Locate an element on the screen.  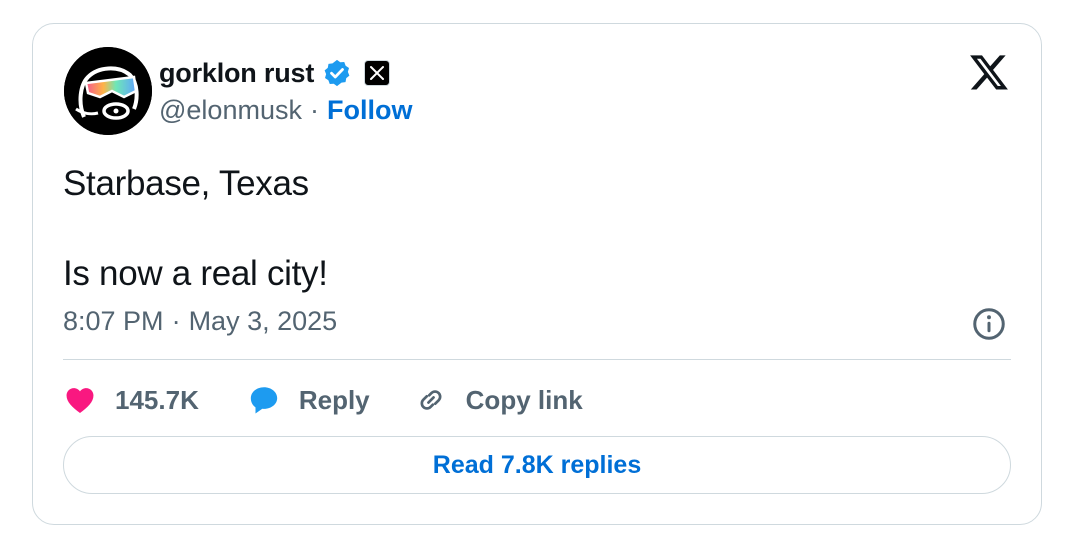
action-bar: 145.7K Reply Copy link is located at coordinates (323, 400).